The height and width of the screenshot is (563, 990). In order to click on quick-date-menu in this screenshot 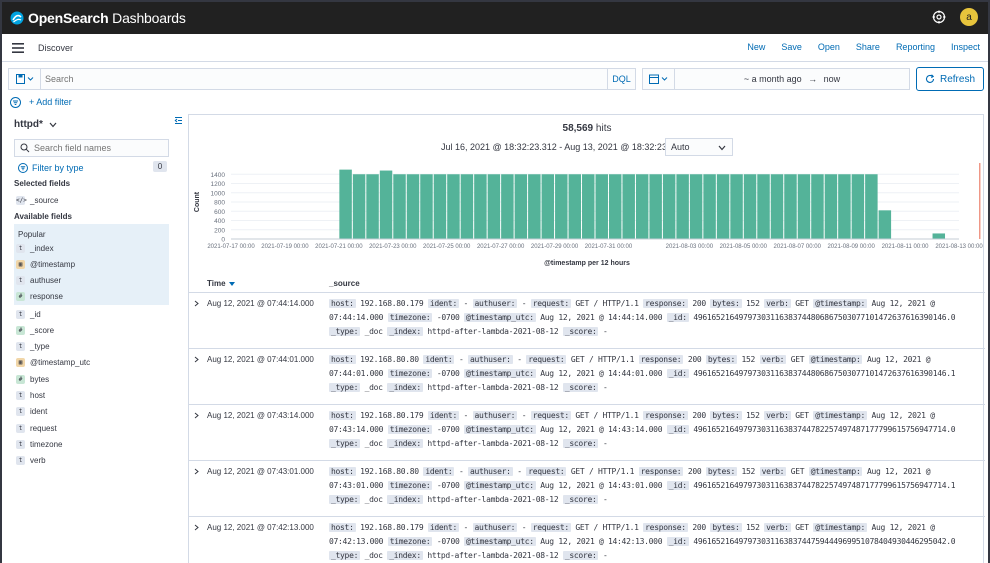, I will do `click(659, 79)`.